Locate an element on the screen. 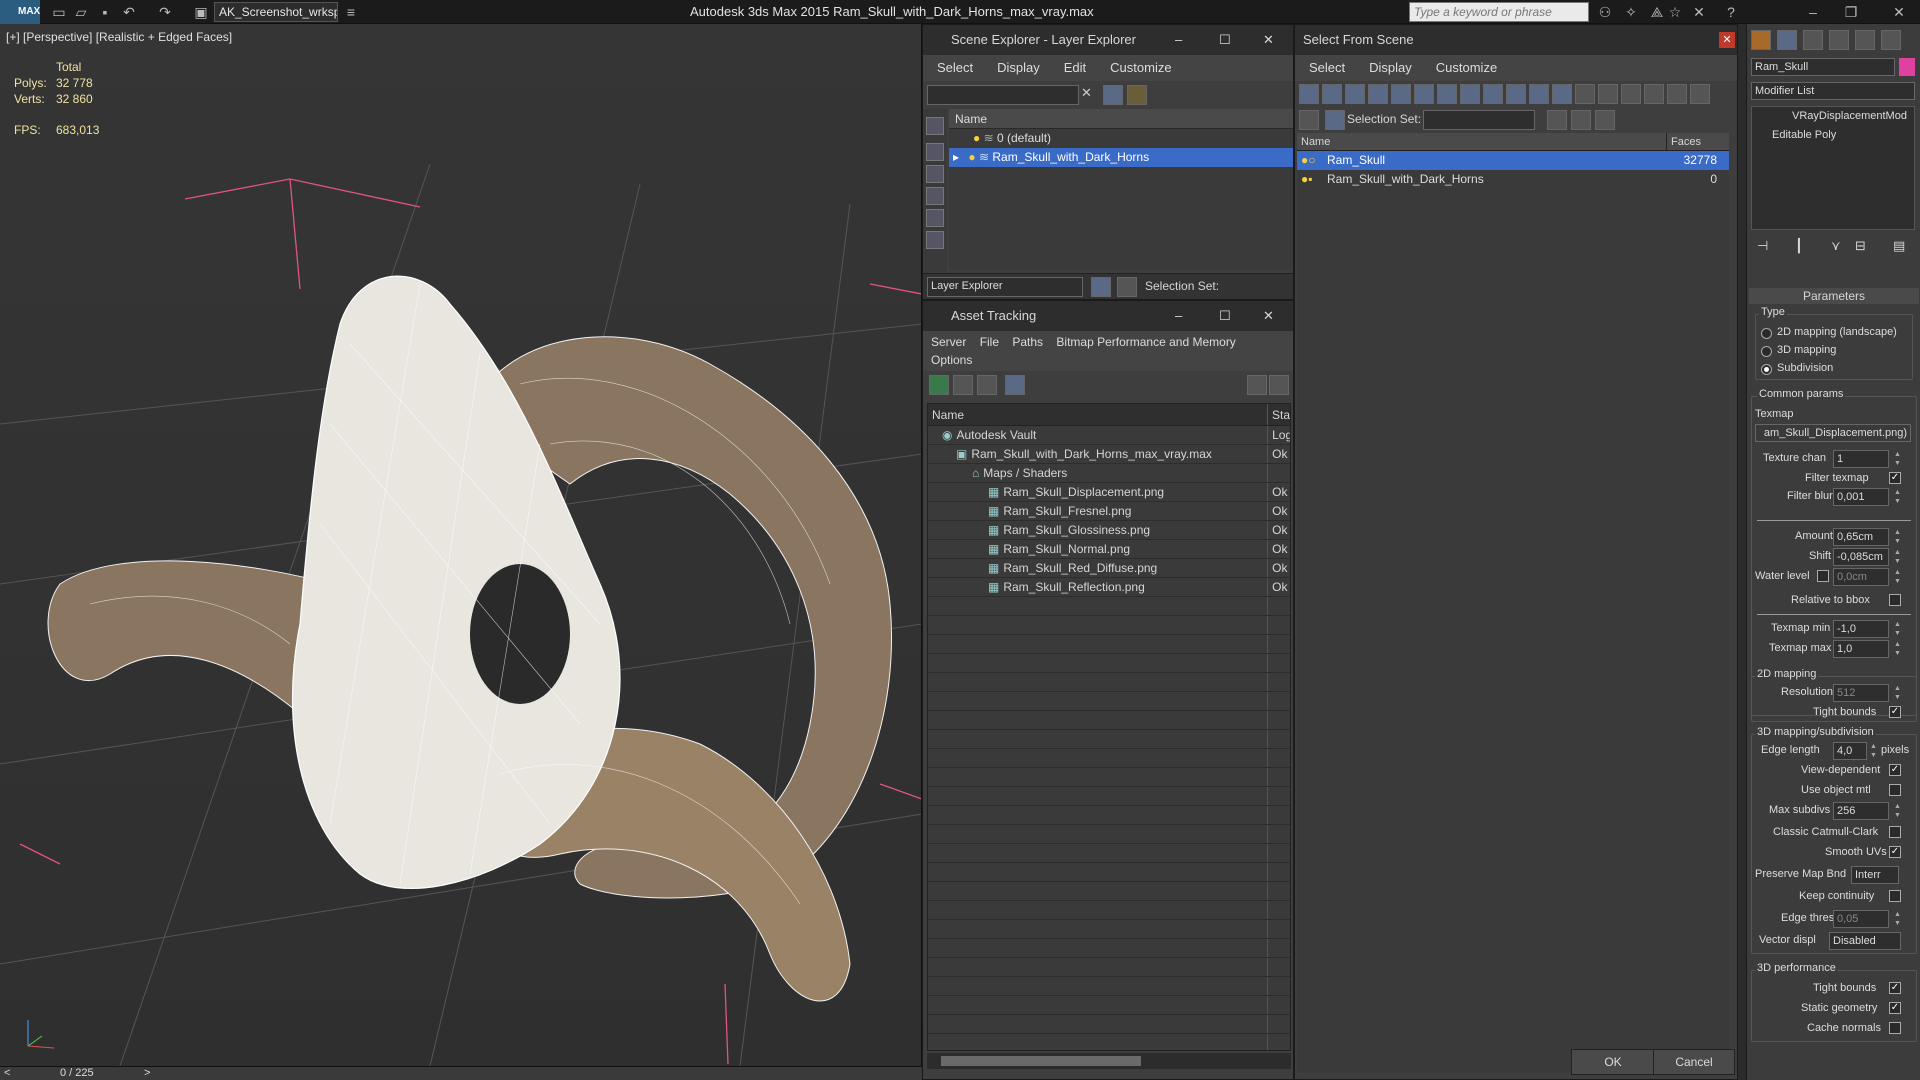  layer-row: ▸ ● ≋ Ram_Skull_with_Dark_Horns is located at coordinates (1121, 157).